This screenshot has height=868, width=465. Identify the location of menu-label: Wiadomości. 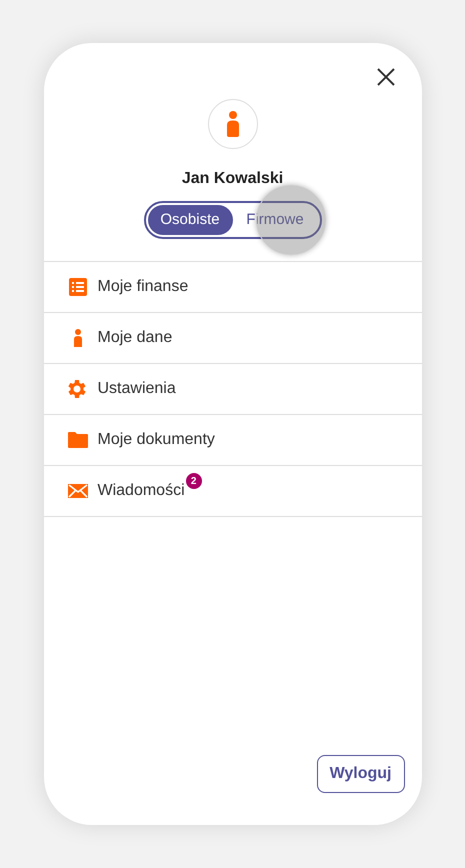
(141, 491).